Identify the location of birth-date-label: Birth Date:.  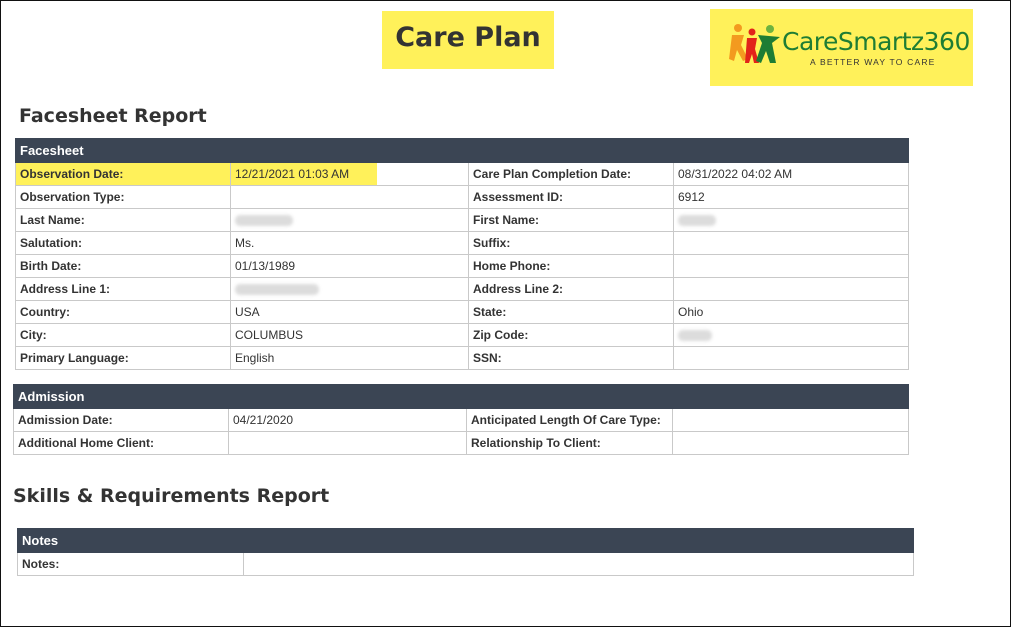
(123, 266).